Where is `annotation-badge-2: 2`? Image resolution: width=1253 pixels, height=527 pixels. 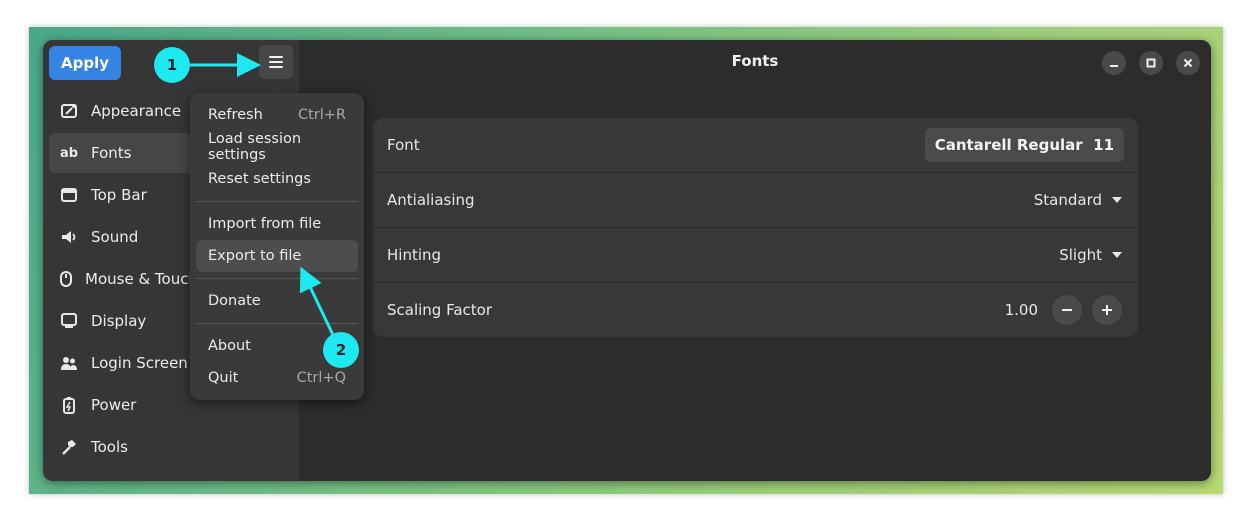
annotation-badge-2: 2 is located at coordinates (341, 350).